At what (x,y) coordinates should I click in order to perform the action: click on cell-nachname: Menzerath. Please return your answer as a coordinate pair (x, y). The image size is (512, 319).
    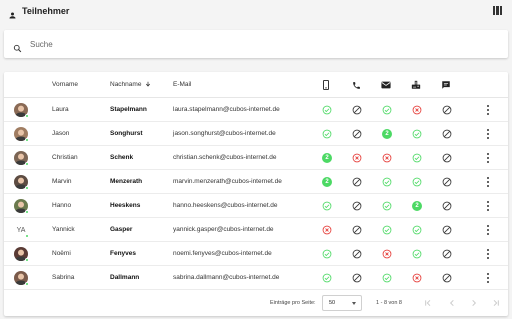
    Looking at the image, I should click on (126, 181).